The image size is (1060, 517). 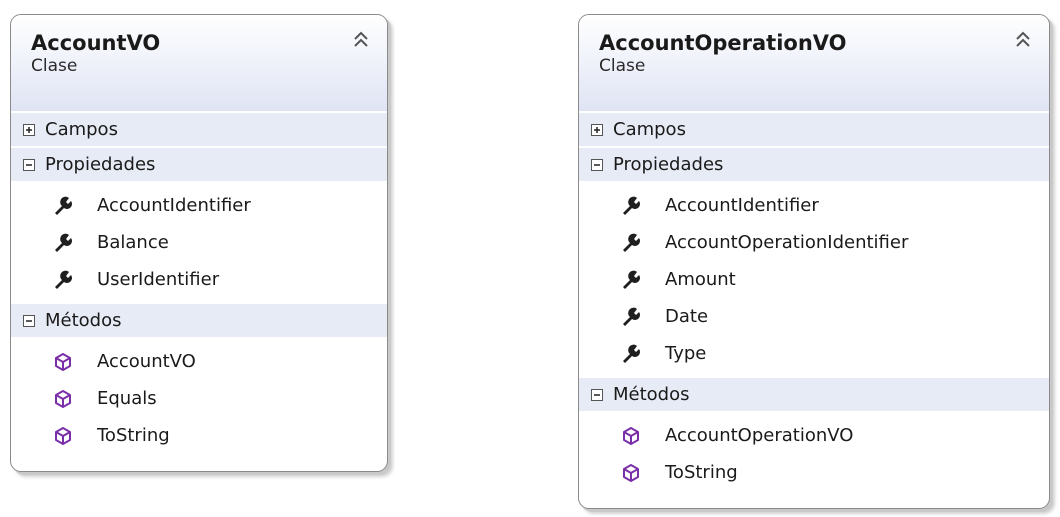 What do you see at coordinates (814, 63) in the screenshot?
I see `class-header: AccountOperationVO Clase` at bounding box center [814, 63].